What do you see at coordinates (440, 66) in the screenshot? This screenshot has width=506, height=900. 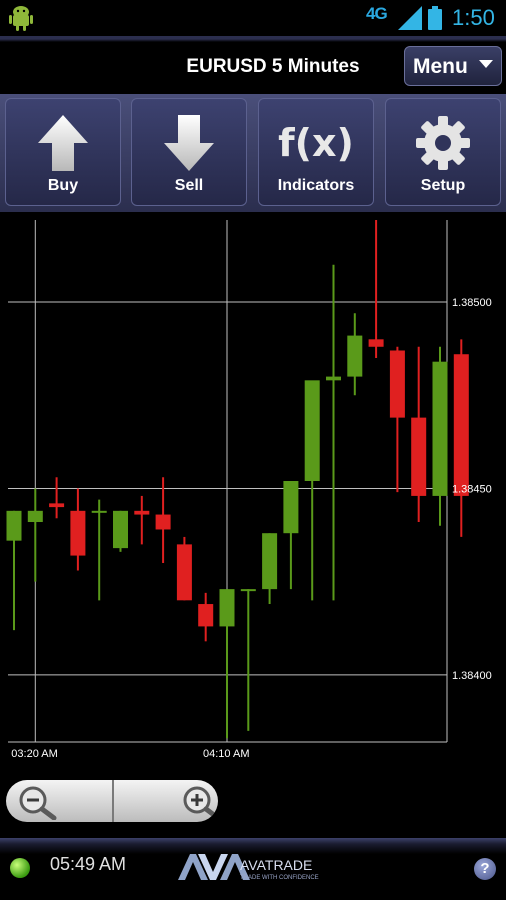 I see `menu-label: Menu` at bounding box center [440, 66].